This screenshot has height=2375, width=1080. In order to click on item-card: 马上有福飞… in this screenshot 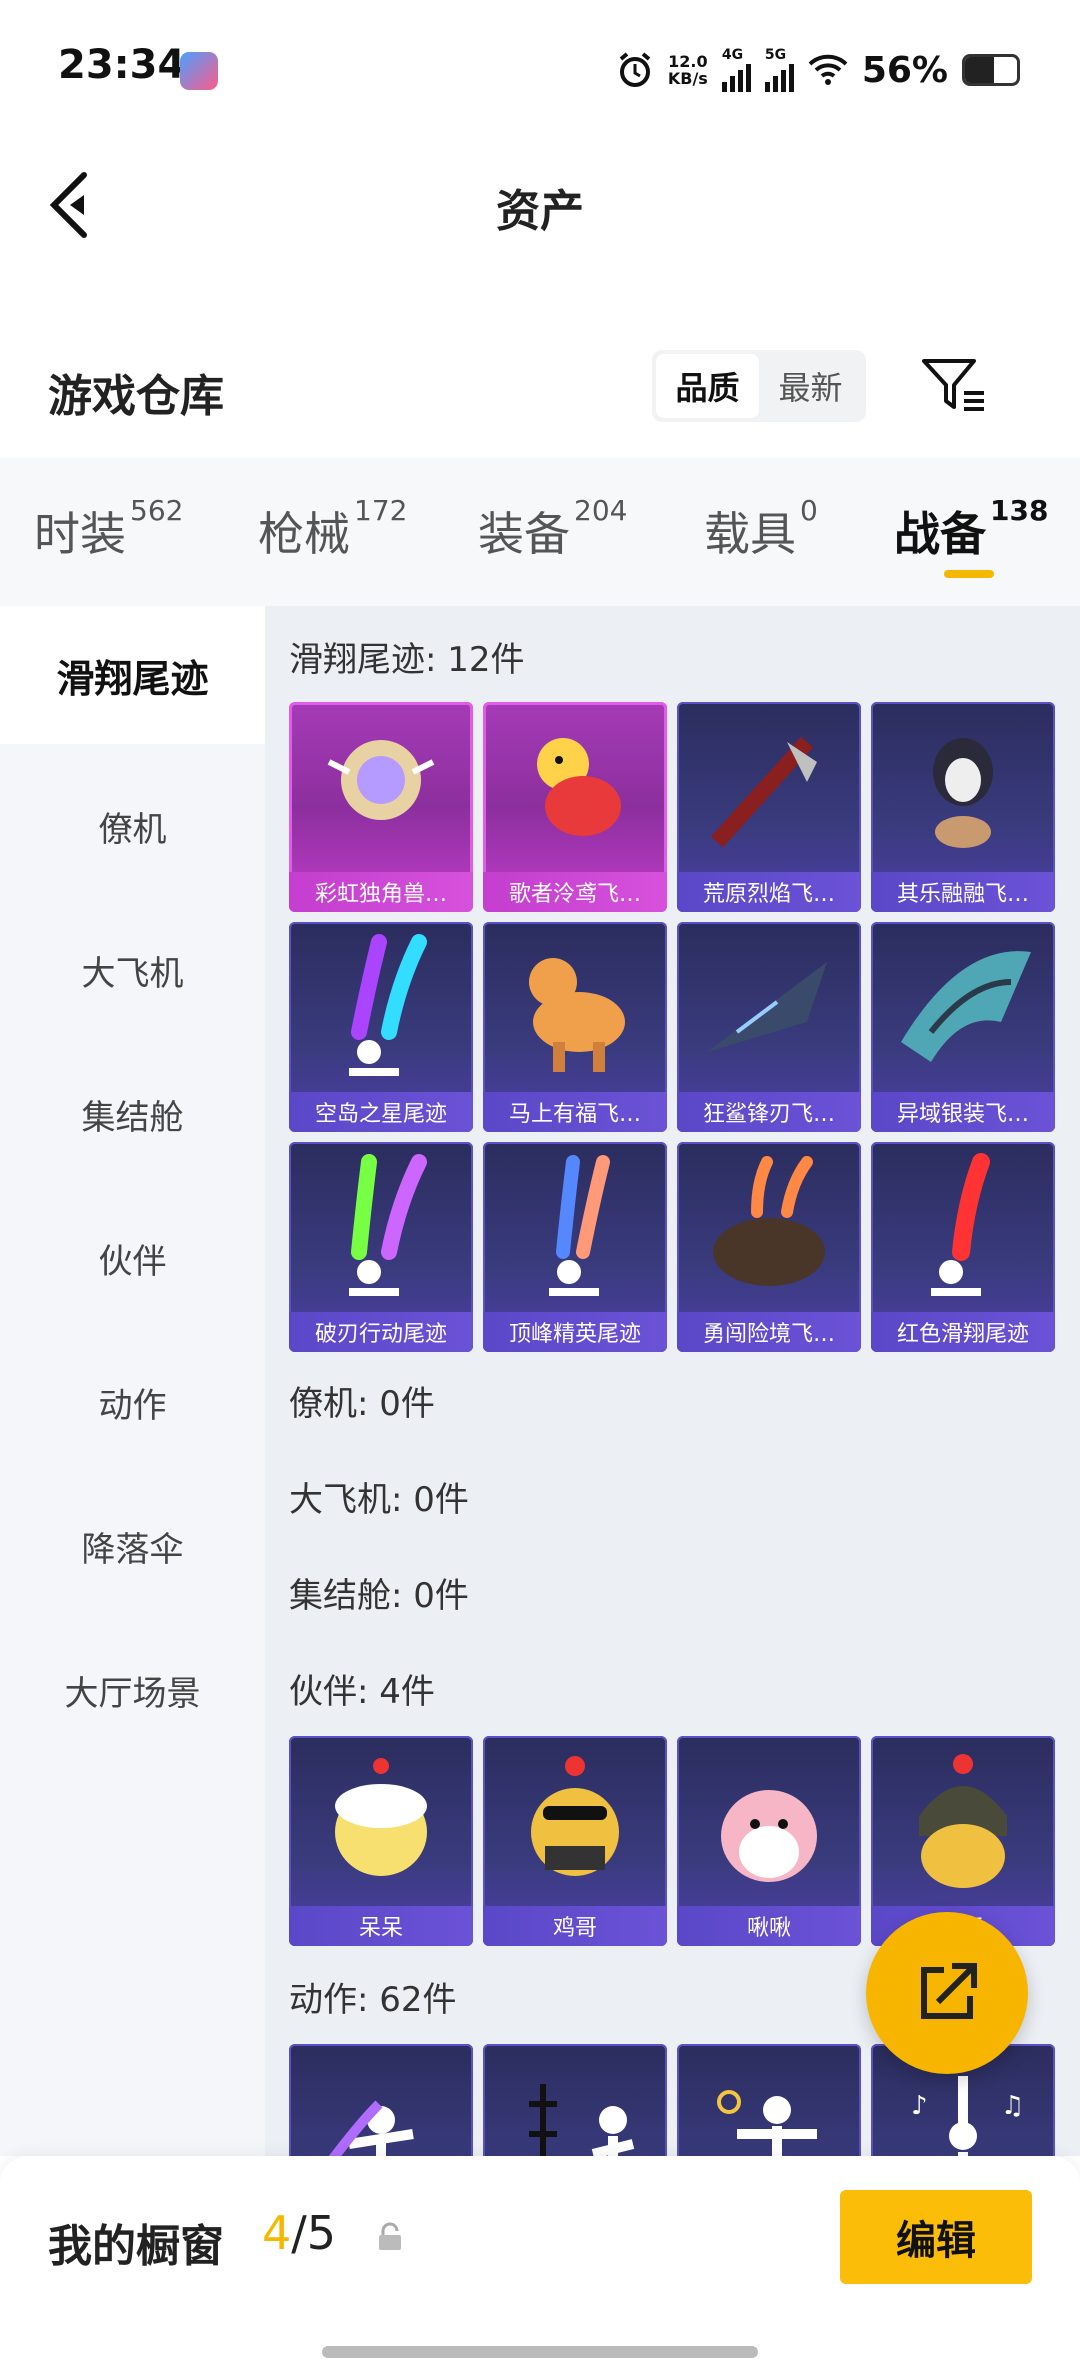, I will do `click(575, 1027)`.